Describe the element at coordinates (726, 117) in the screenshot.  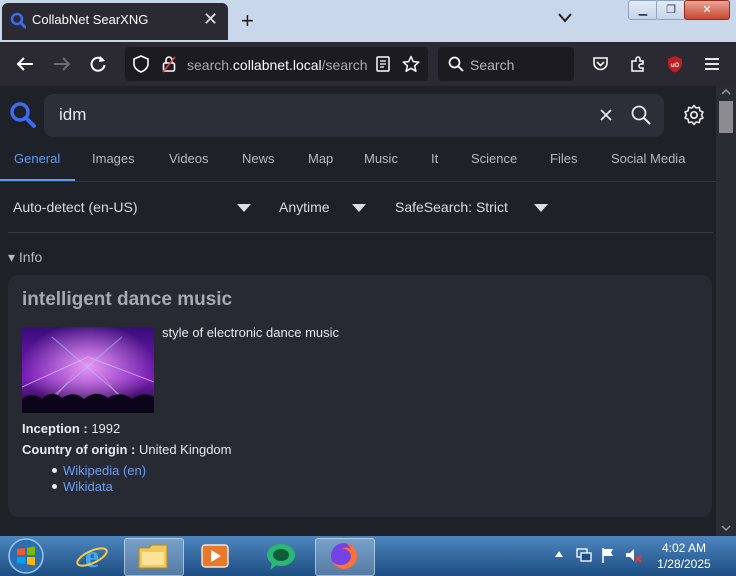
I see `scrollbar-thumb` at that location.